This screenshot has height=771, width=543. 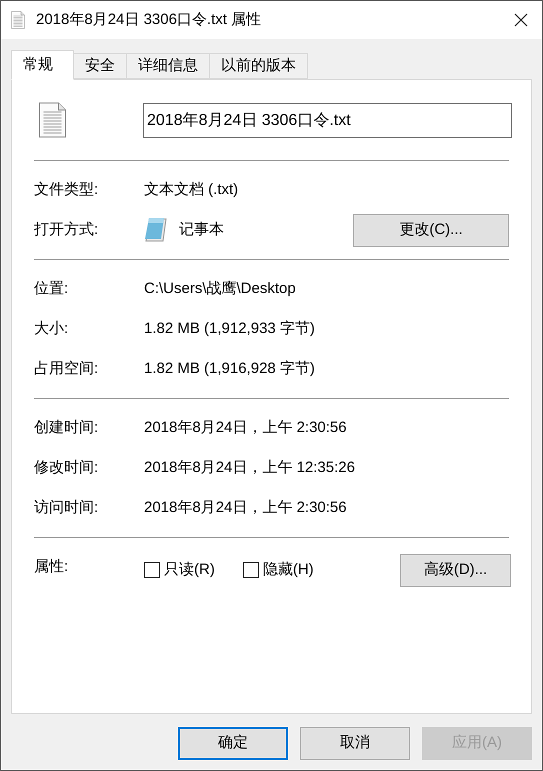 What do you see at coordinates (191, 190) in the screenshot?
I see `field-value: 文本文档 (.txt)` at bounding box center [191, 190].